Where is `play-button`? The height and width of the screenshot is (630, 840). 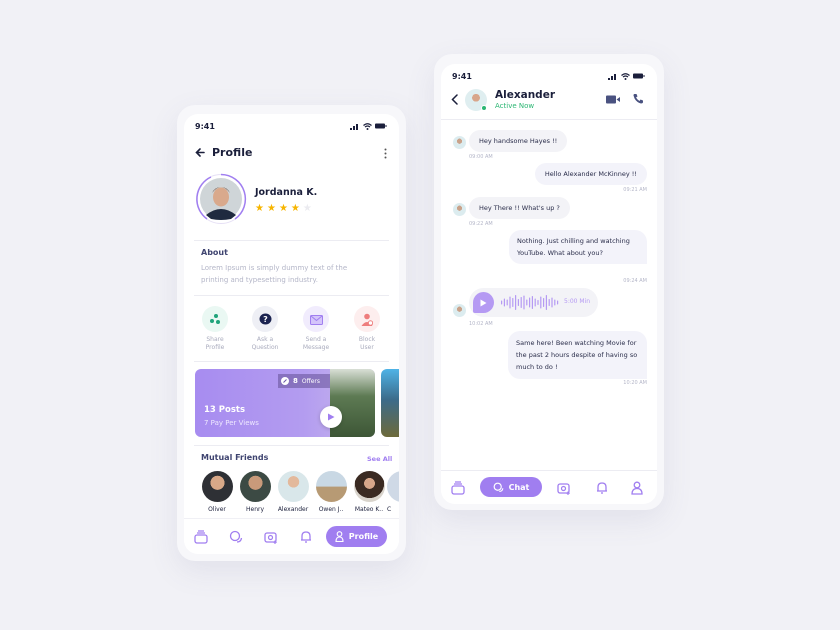 play-button is located at coordinates (331, 417).